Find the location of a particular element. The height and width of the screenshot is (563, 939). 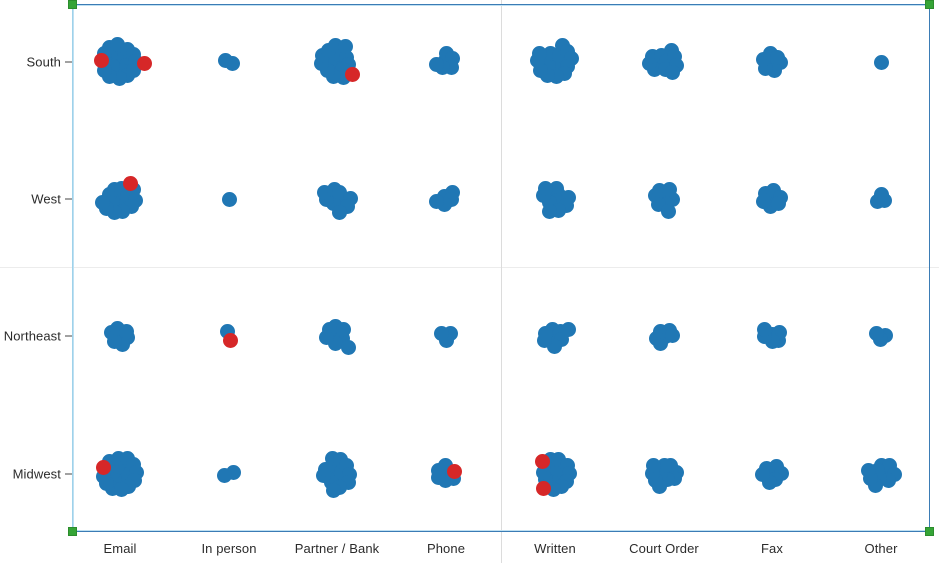

y-axis-tick-south: South is located at coordinates (43, 62).